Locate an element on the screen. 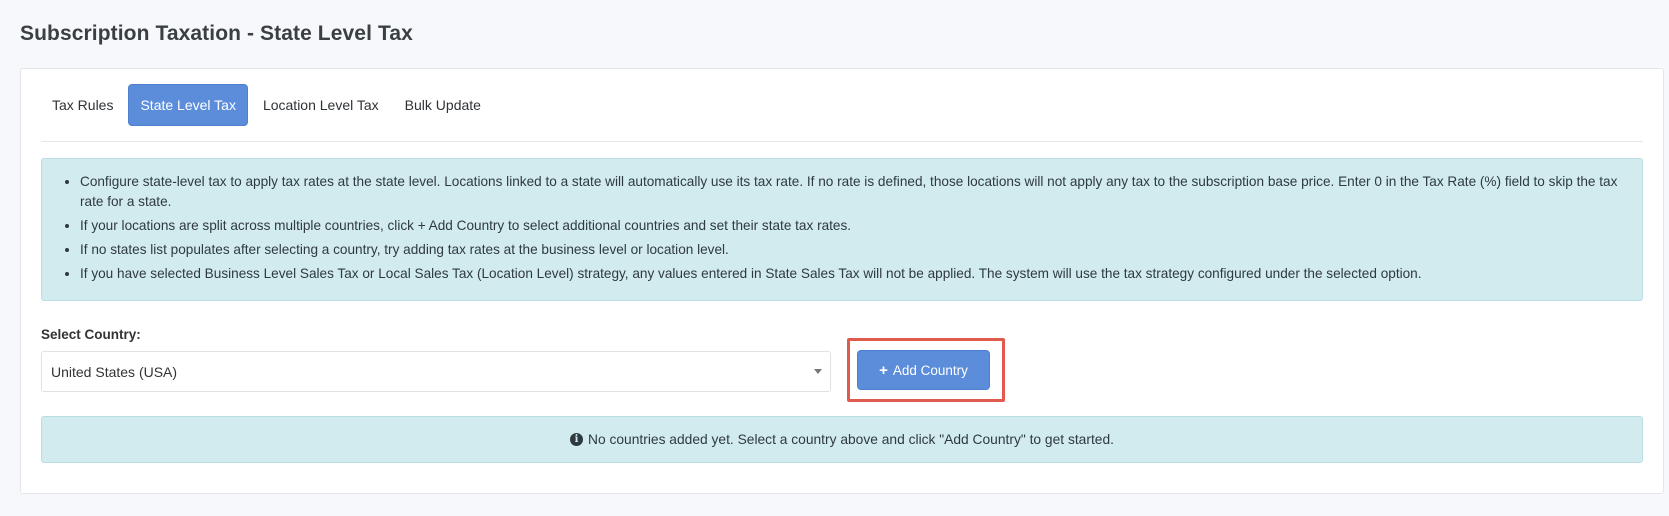 The image size is (1669, 516). tab-divider is located at coordinates (842, 141).